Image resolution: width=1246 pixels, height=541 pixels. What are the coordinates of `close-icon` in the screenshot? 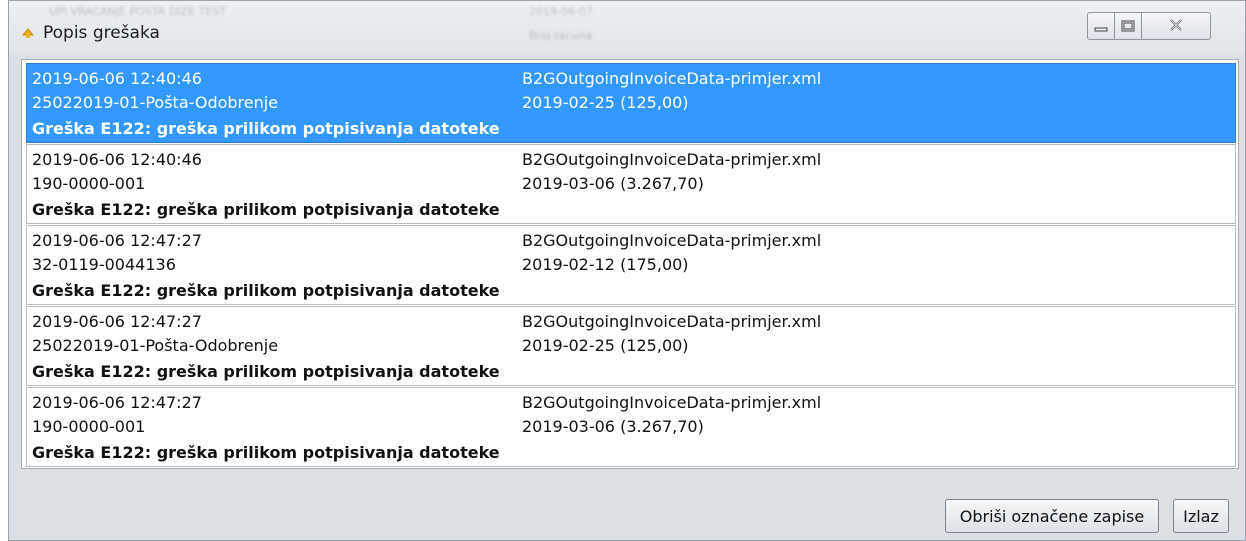 It's located at (1176, 26).